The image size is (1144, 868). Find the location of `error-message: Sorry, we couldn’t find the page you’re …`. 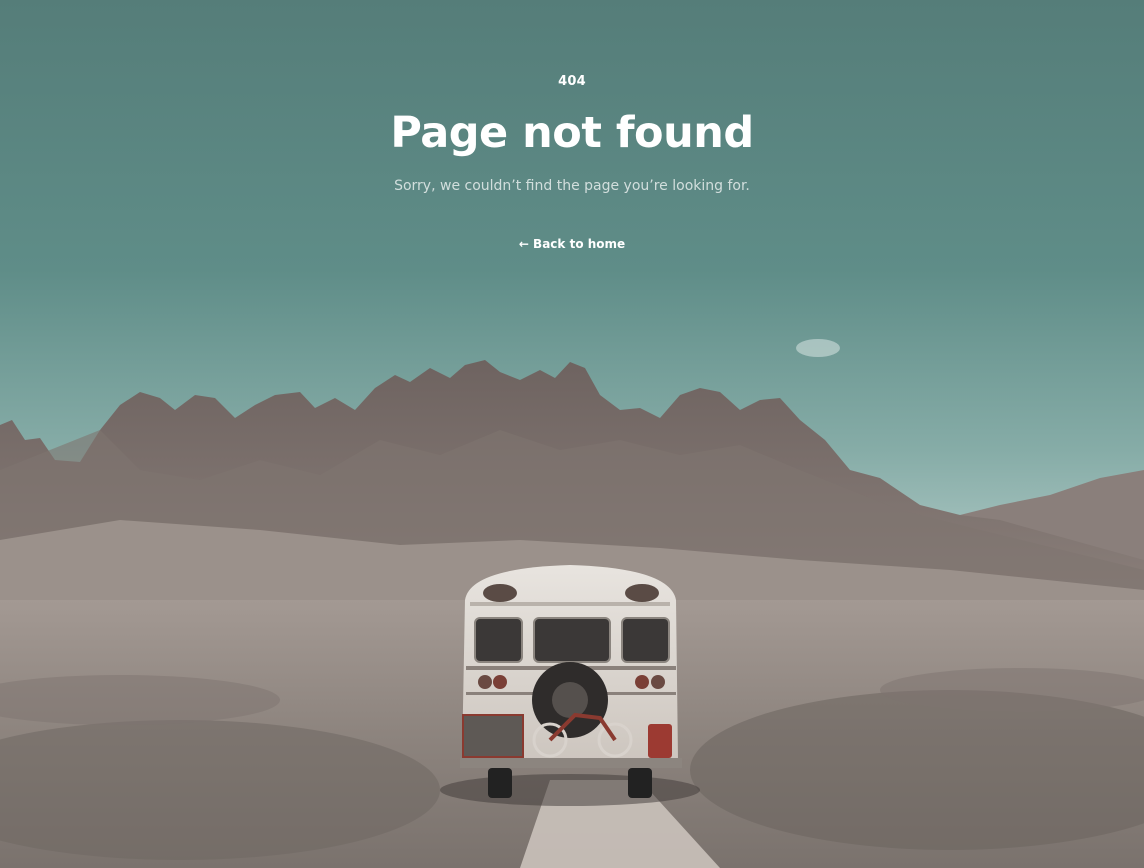

error-message: Sorry, we couldn’t find the page you’re … is located at coordinates (572, 186).